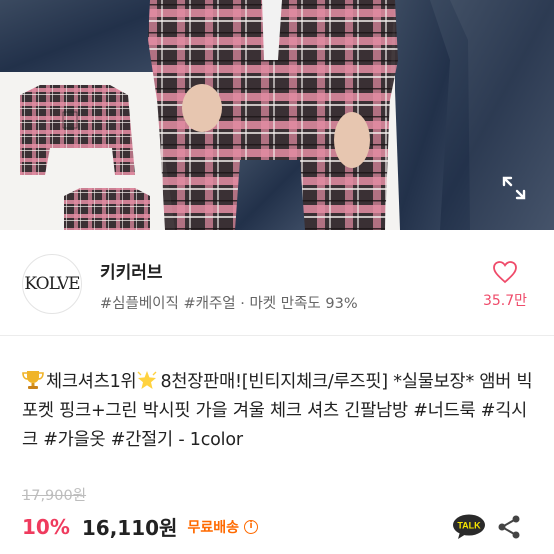 The height and width of the screenshot is (554, 554). Describe the element at coordinates (229, 304) in the screenshot. I see `store-tags: #심플베이직 #캐주얼 · 마켓 만족도 93%` at that location.